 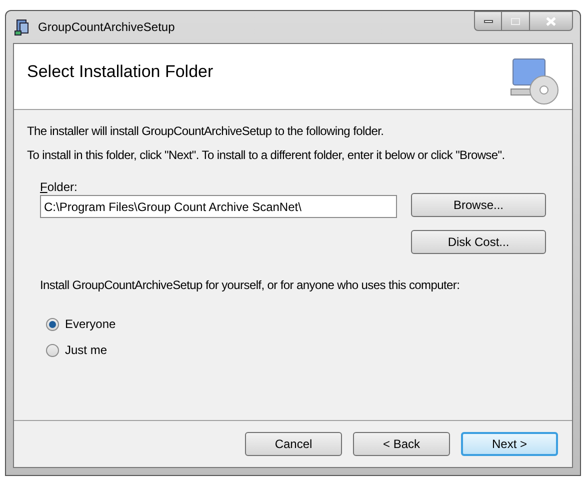 I want to click on instruction-text: To install in this folder, click "Next". To install to a different folder, enter it below or click "Browse"., so click(x=266, y=155).